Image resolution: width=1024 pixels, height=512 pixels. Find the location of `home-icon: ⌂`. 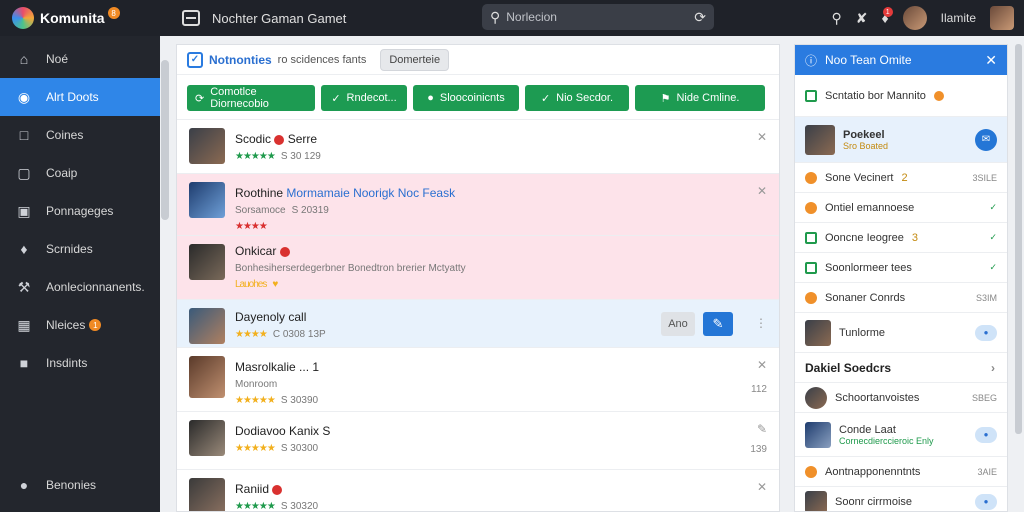

home-icon: ⌂ is located at coordinates (24, 59).